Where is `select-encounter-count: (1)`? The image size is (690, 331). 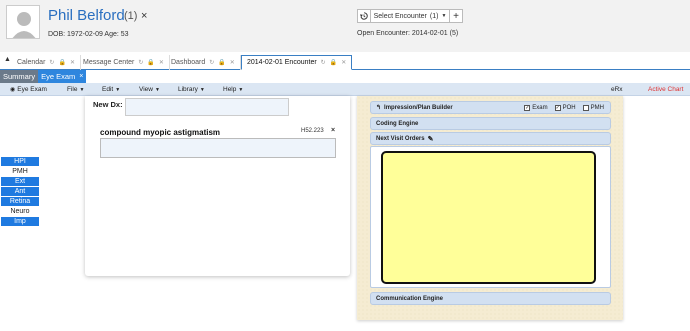
select-encounter-count: (1) is located at coordinates (434, 16).